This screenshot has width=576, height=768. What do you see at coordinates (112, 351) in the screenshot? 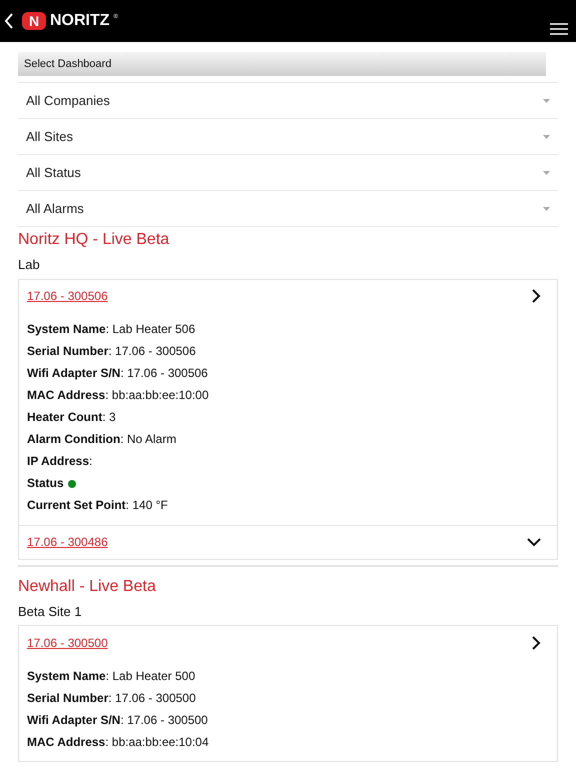
I see `detail-line: Serial Number: 17.06 - 300506` at bounding box center [112, 351].